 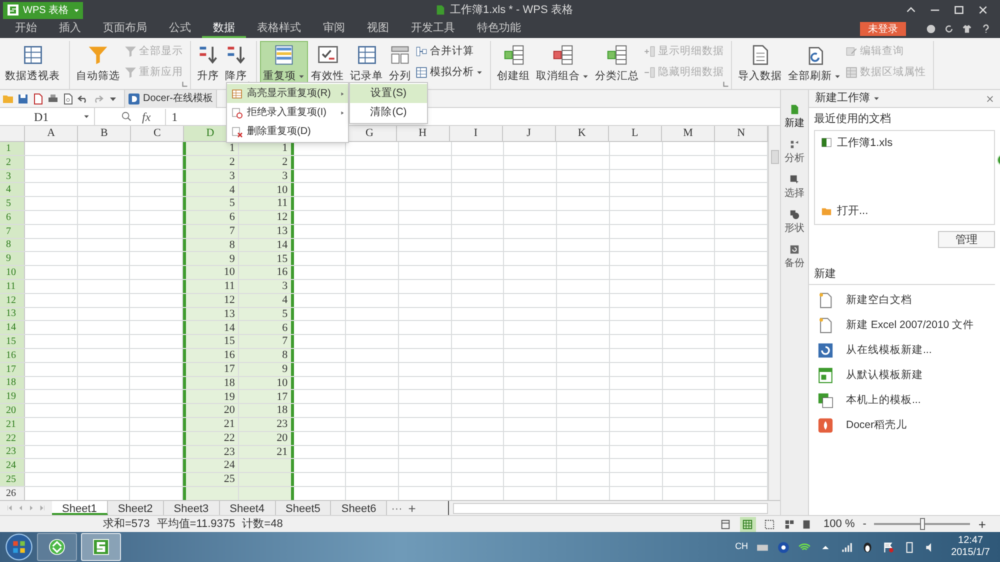 I want to click on view-button, so click(x=748, y=524).